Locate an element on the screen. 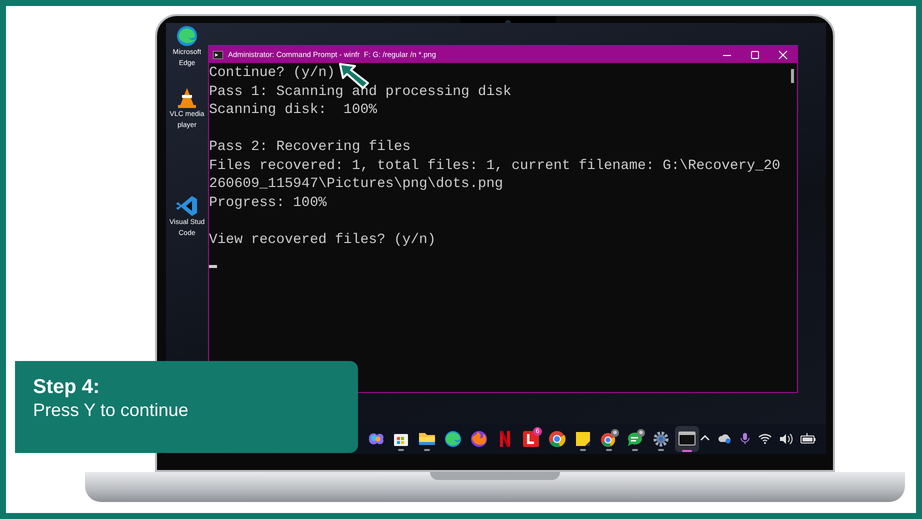 Image resolution: width=922 pixels, height=519 pixels. console-line: 260609_115947\Pictures\png\dots.png is located at coordinates (356, 184).